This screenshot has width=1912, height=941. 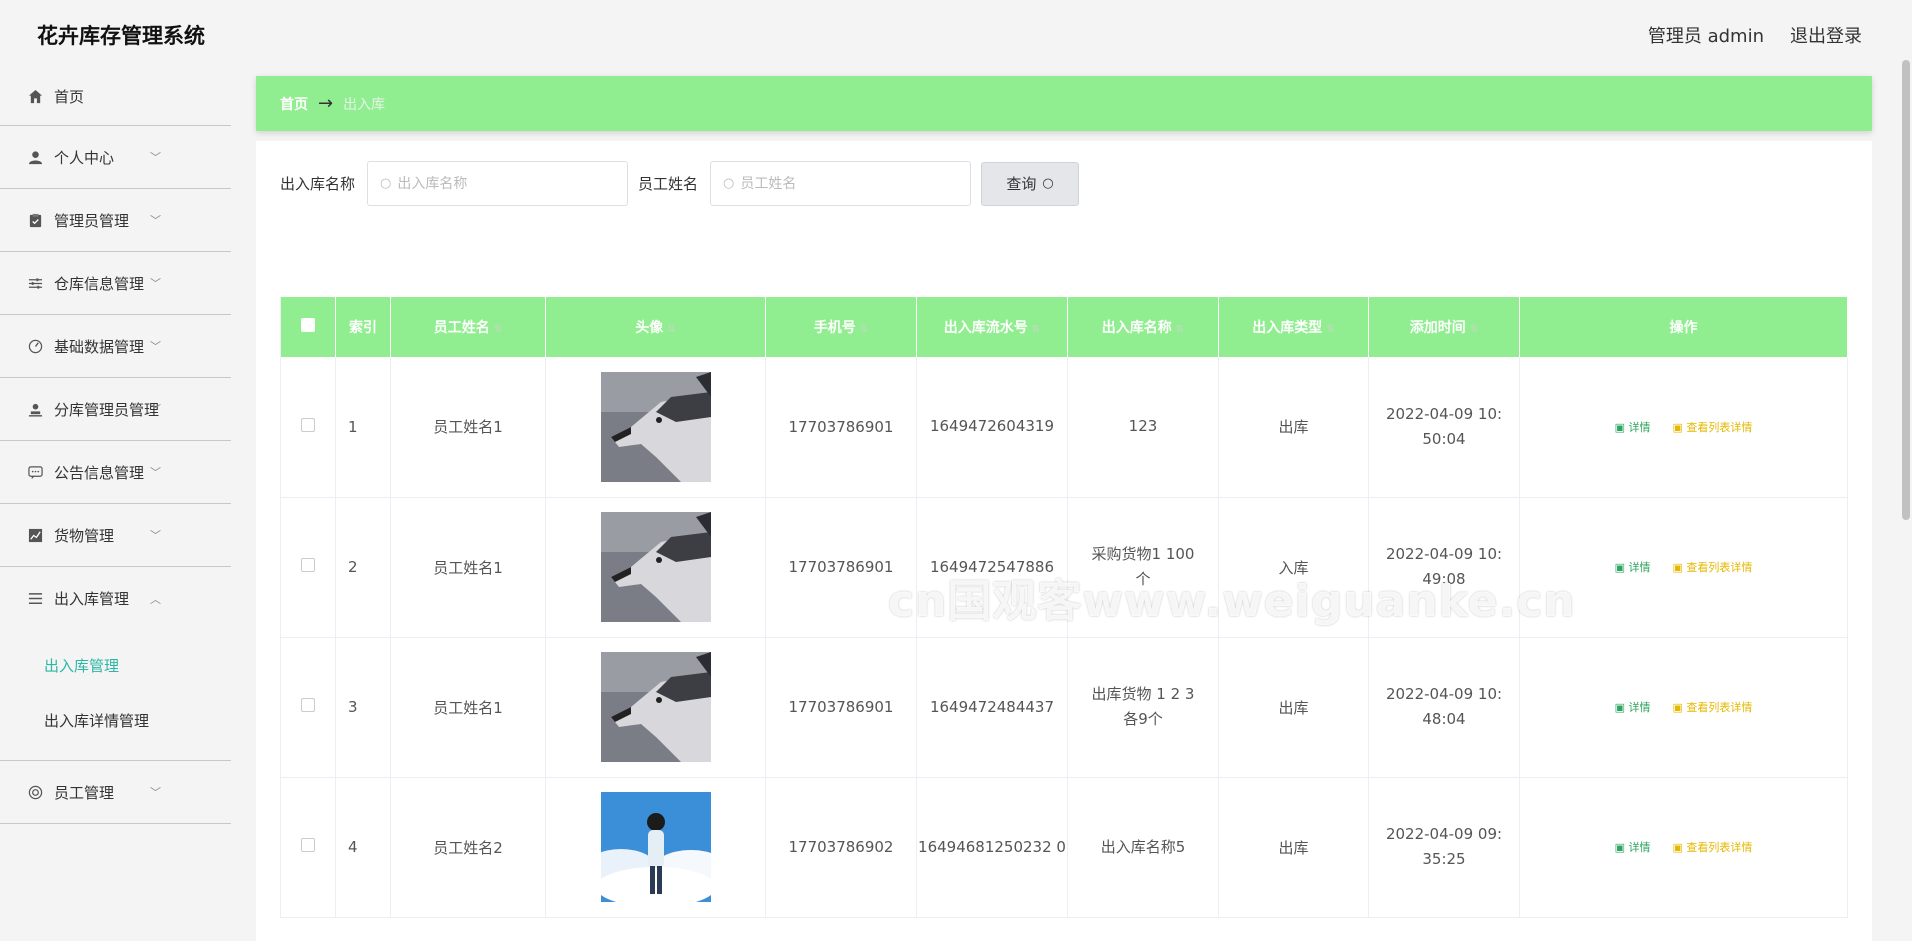 What do you see at coordinates (84, 792) in the screenshot?
I see `sidebar-item-label: 员工管理` at bounding box center [84, 792].